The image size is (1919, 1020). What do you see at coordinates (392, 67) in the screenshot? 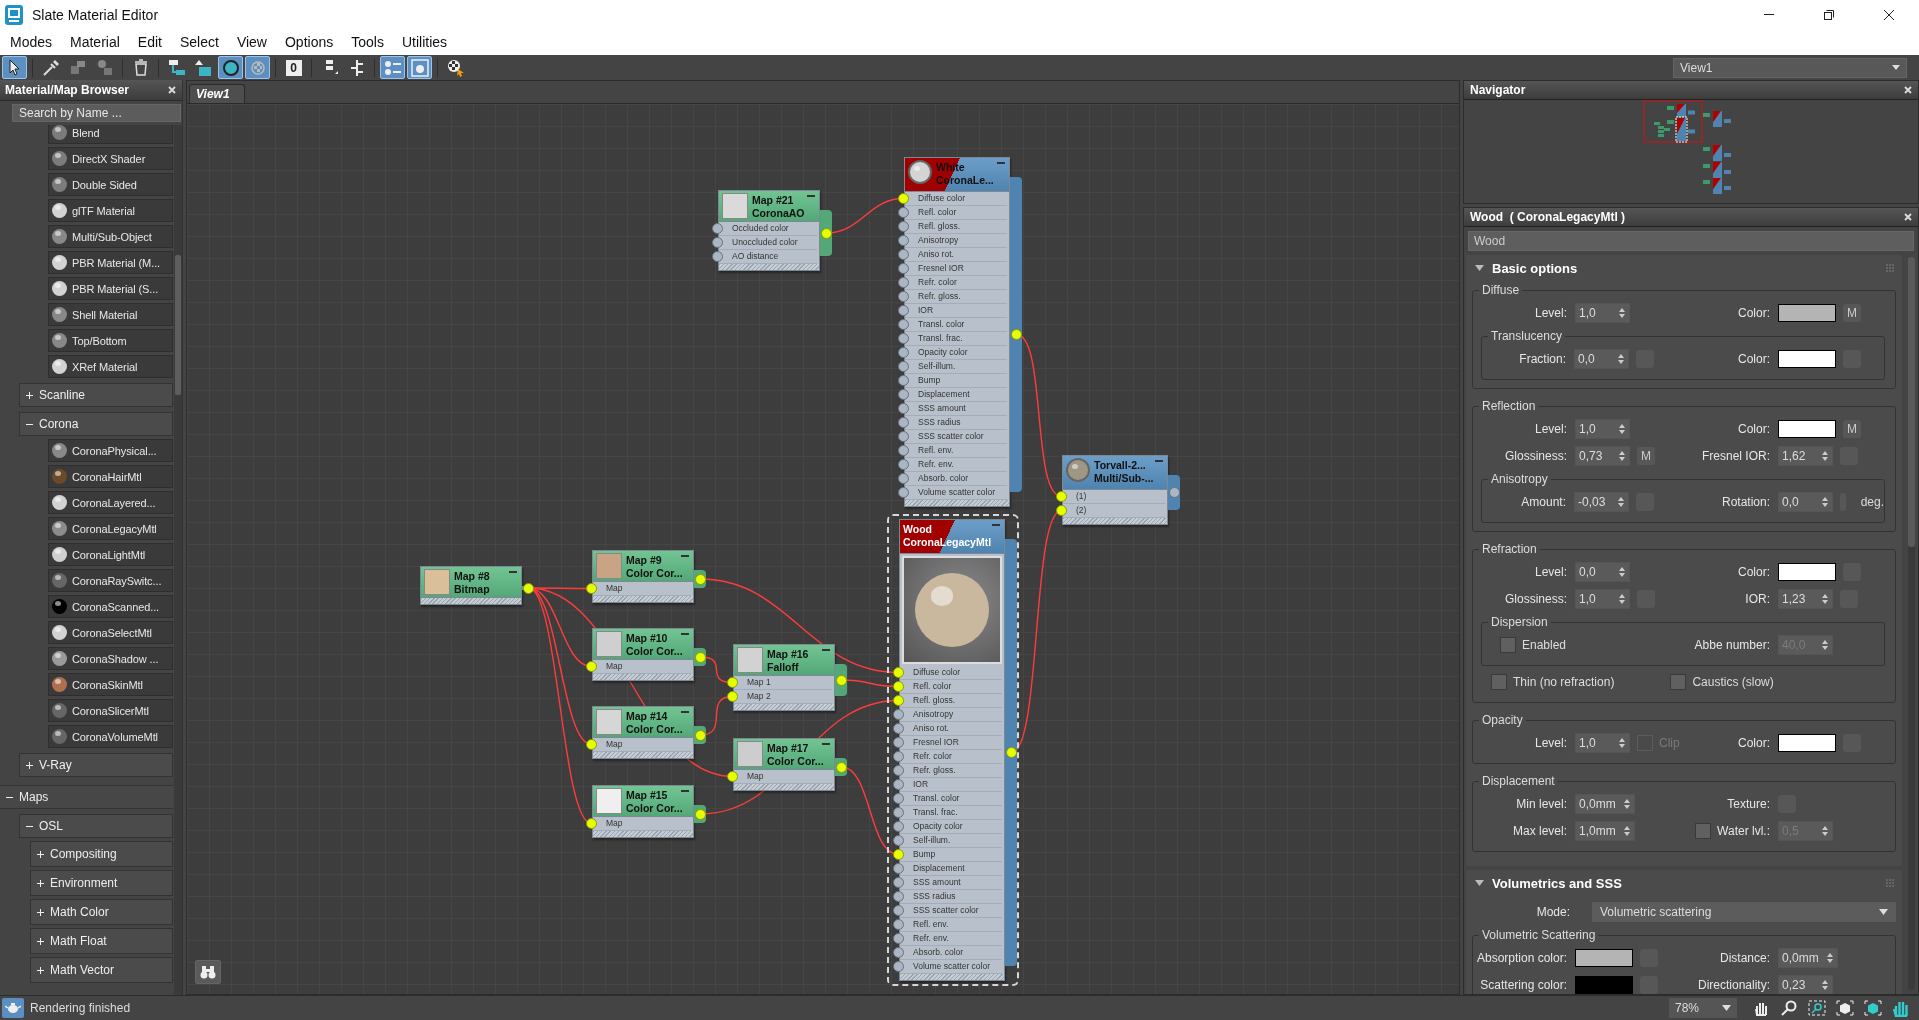
I see `params-tool` at bounding box center [392, 67].